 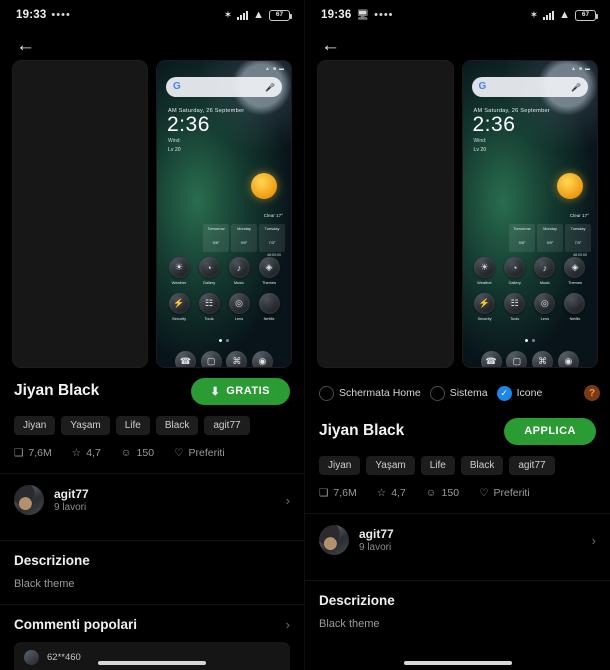 I want to click on app-label: Lens, so click(x=545, y=318).